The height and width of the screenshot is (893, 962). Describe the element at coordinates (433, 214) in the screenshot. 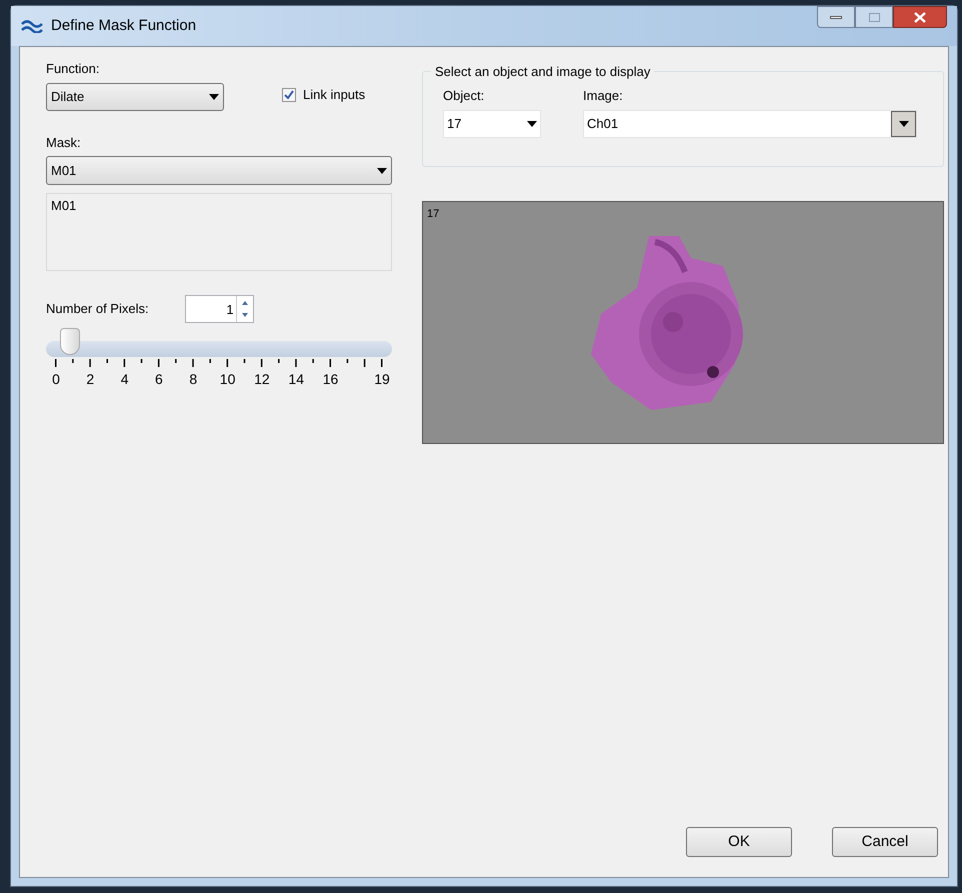

I see `object-number-caption: 17` at that location.